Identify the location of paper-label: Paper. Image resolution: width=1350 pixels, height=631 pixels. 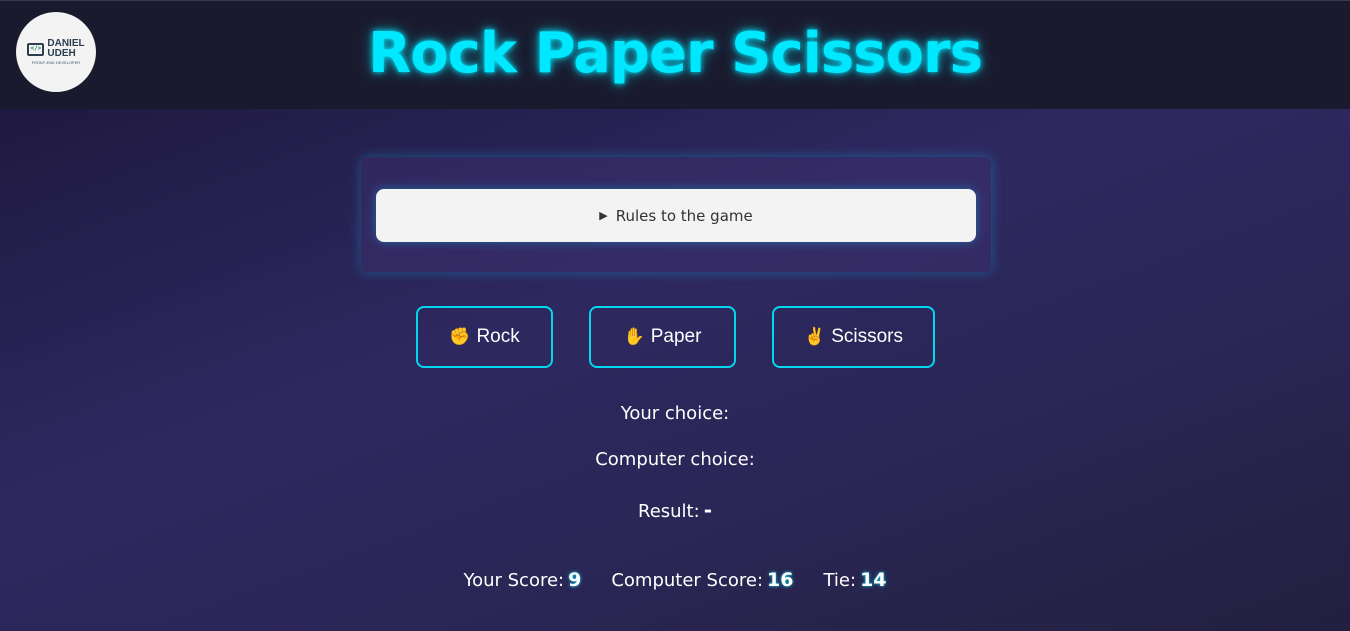
(676, 336).